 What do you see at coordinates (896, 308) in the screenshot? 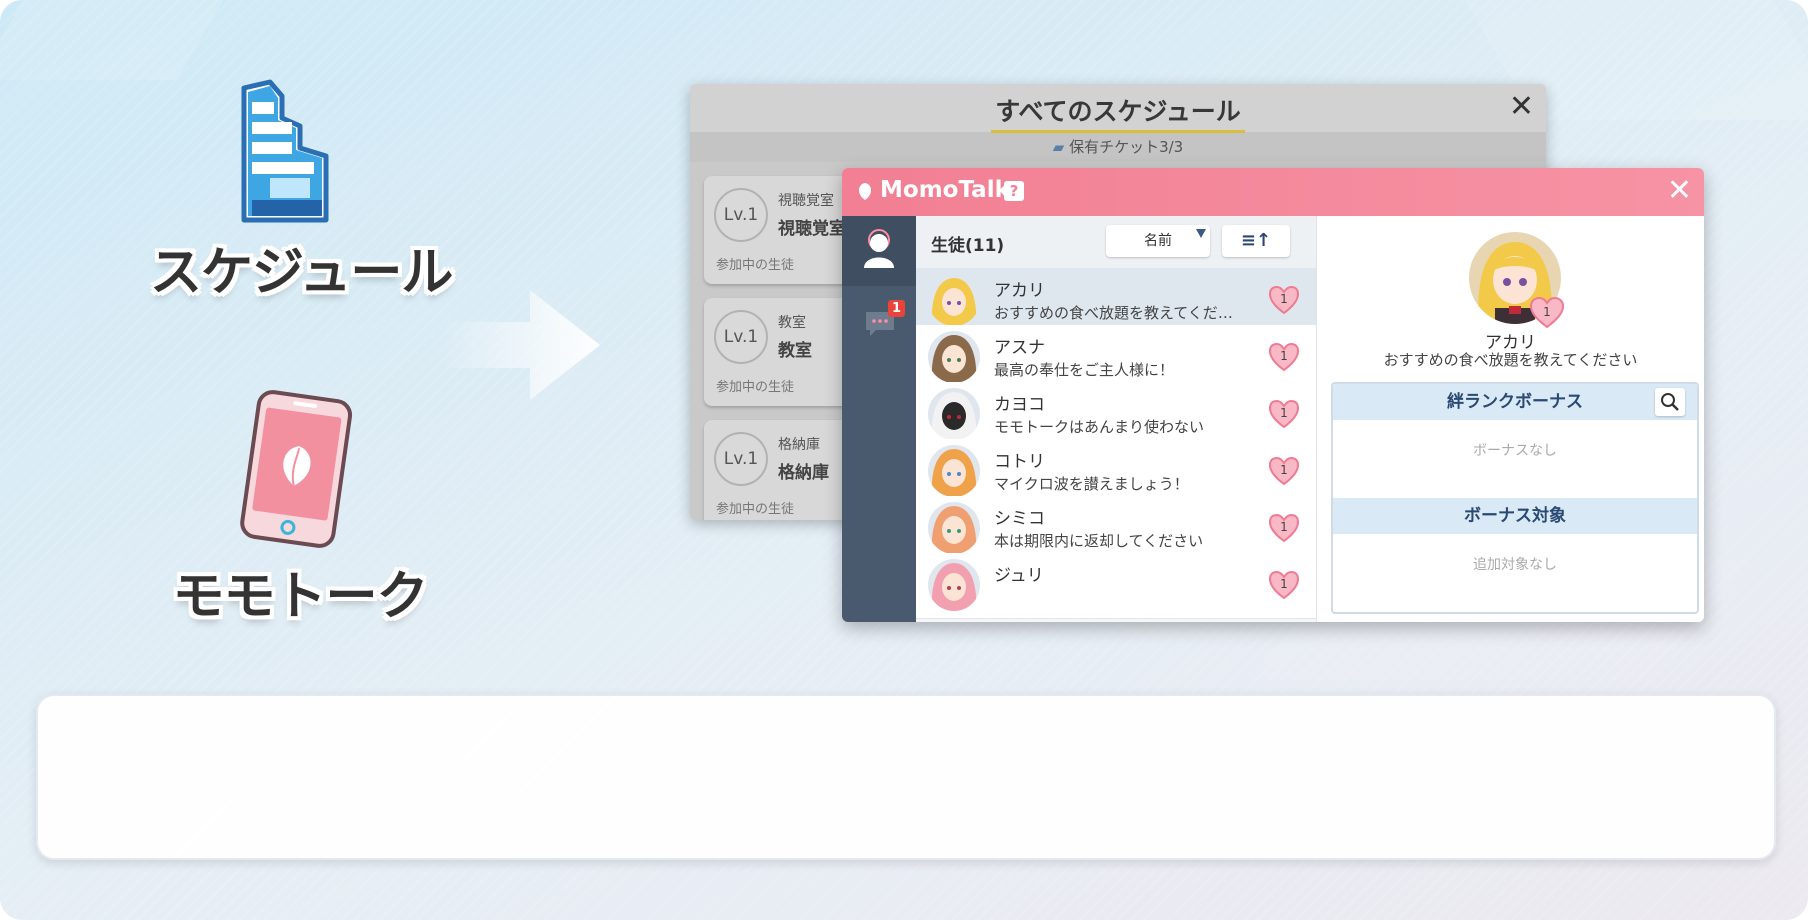
I see `unread-badge: 1` at bounding box center [896, 308].